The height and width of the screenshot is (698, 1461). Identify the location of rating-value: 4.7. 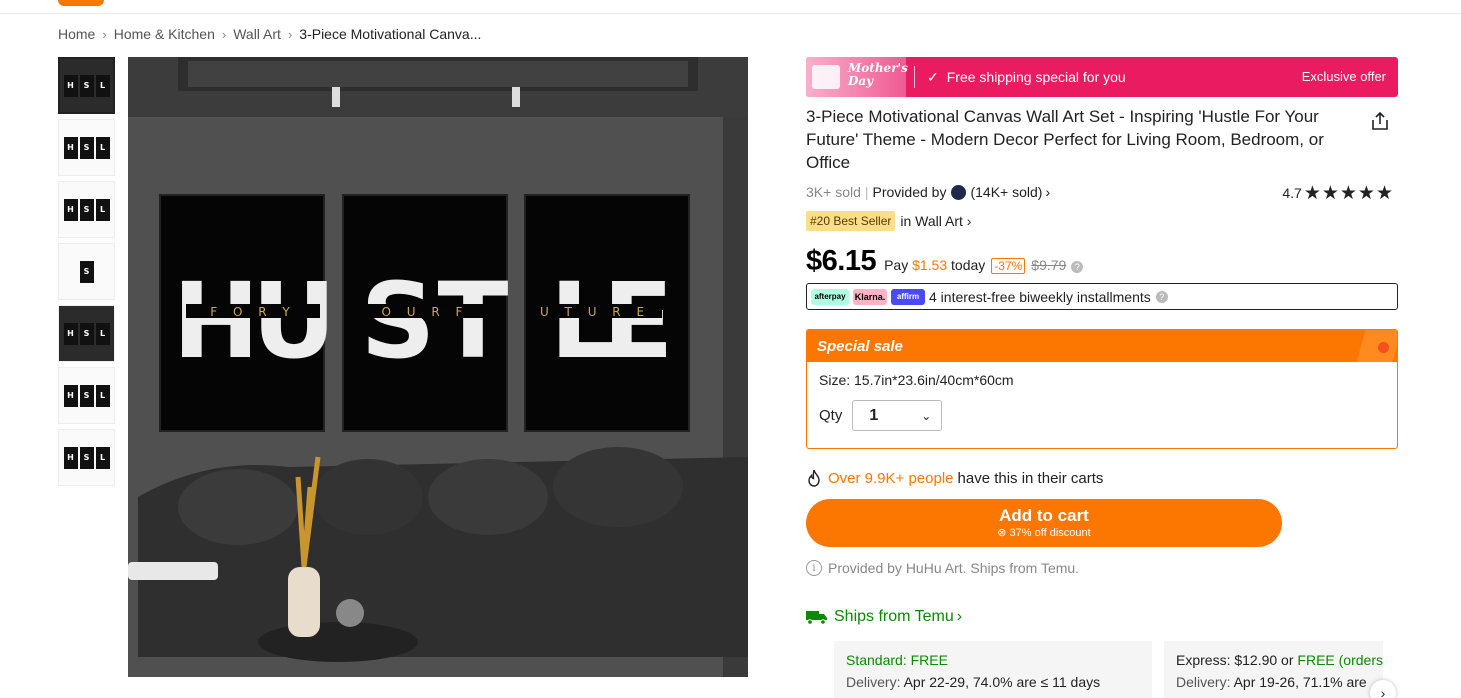
(1292, 193).